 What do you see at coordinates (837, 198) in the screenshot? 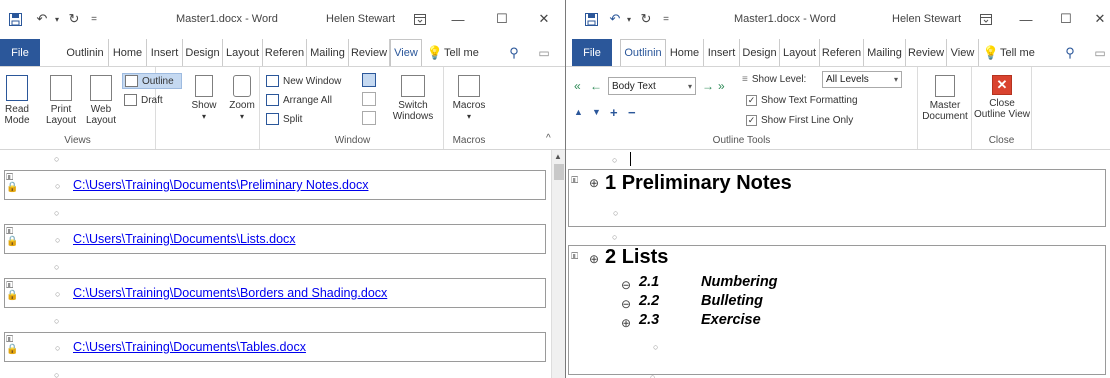
I see `subdocument-box: 🗉 ⊕ 1 Preliminary Notes ○` at bounding box center [837, 198].